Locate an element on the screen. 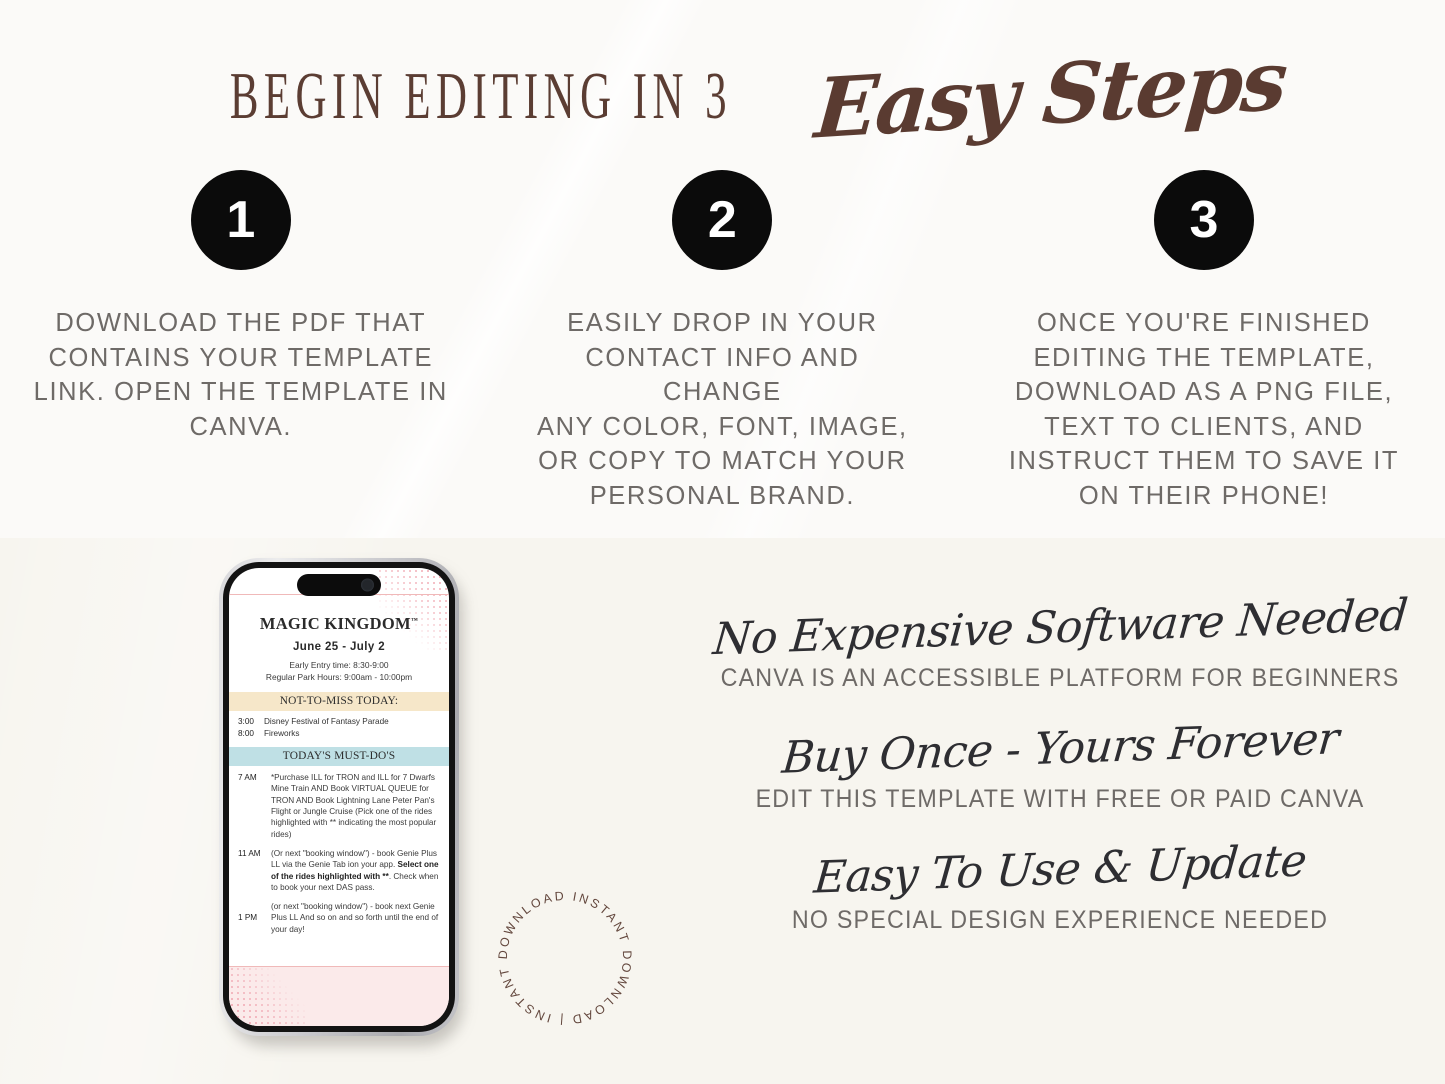 This screenshot has width=1445, height=1084. instant-download-stamp: INSTANT DOWNLOAD | INSTANT DOWNLOAD | is located at coordinates (563, 952).